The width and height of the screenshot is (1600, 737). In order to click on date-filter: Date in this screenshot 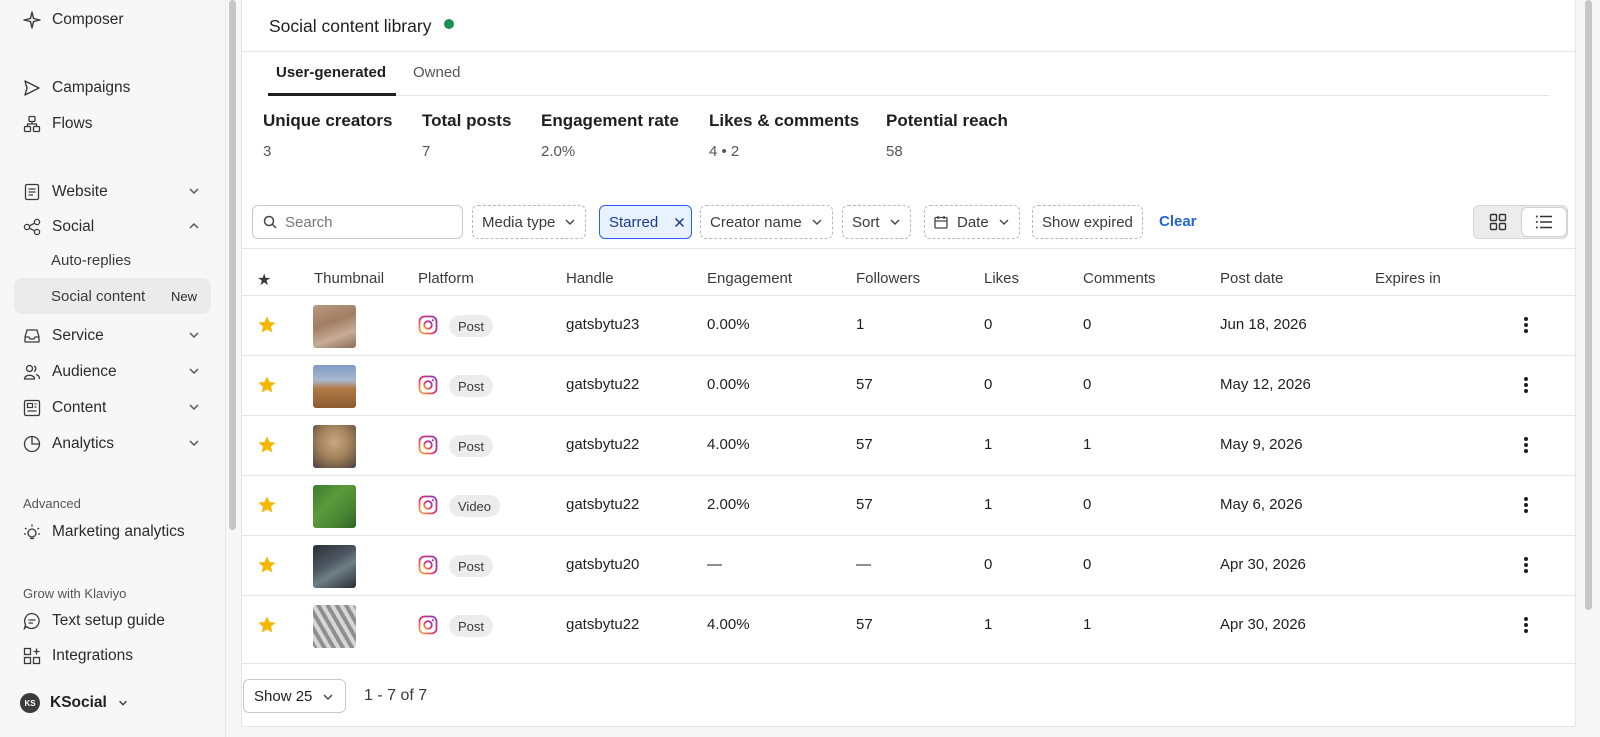, I will do `click(972, 222)`.